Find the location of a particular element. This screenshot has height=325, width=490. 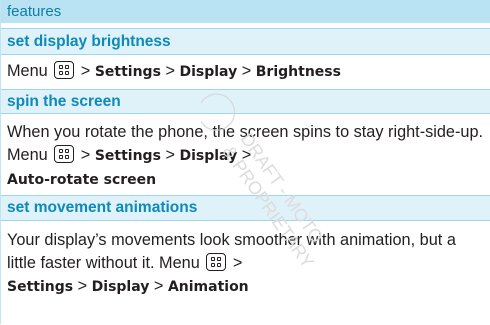

section-title-animations: set movement animations is located at coordinates (245, 208).